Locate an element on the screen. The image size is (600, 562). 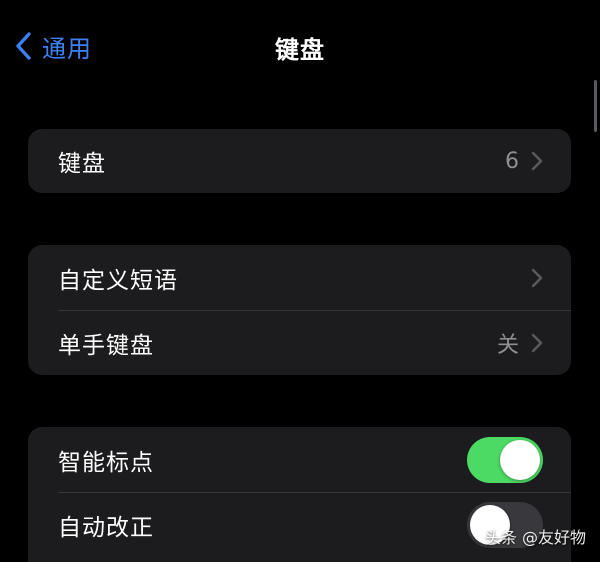
smart-punctuation-toggle is located at coordinates (505, 459).